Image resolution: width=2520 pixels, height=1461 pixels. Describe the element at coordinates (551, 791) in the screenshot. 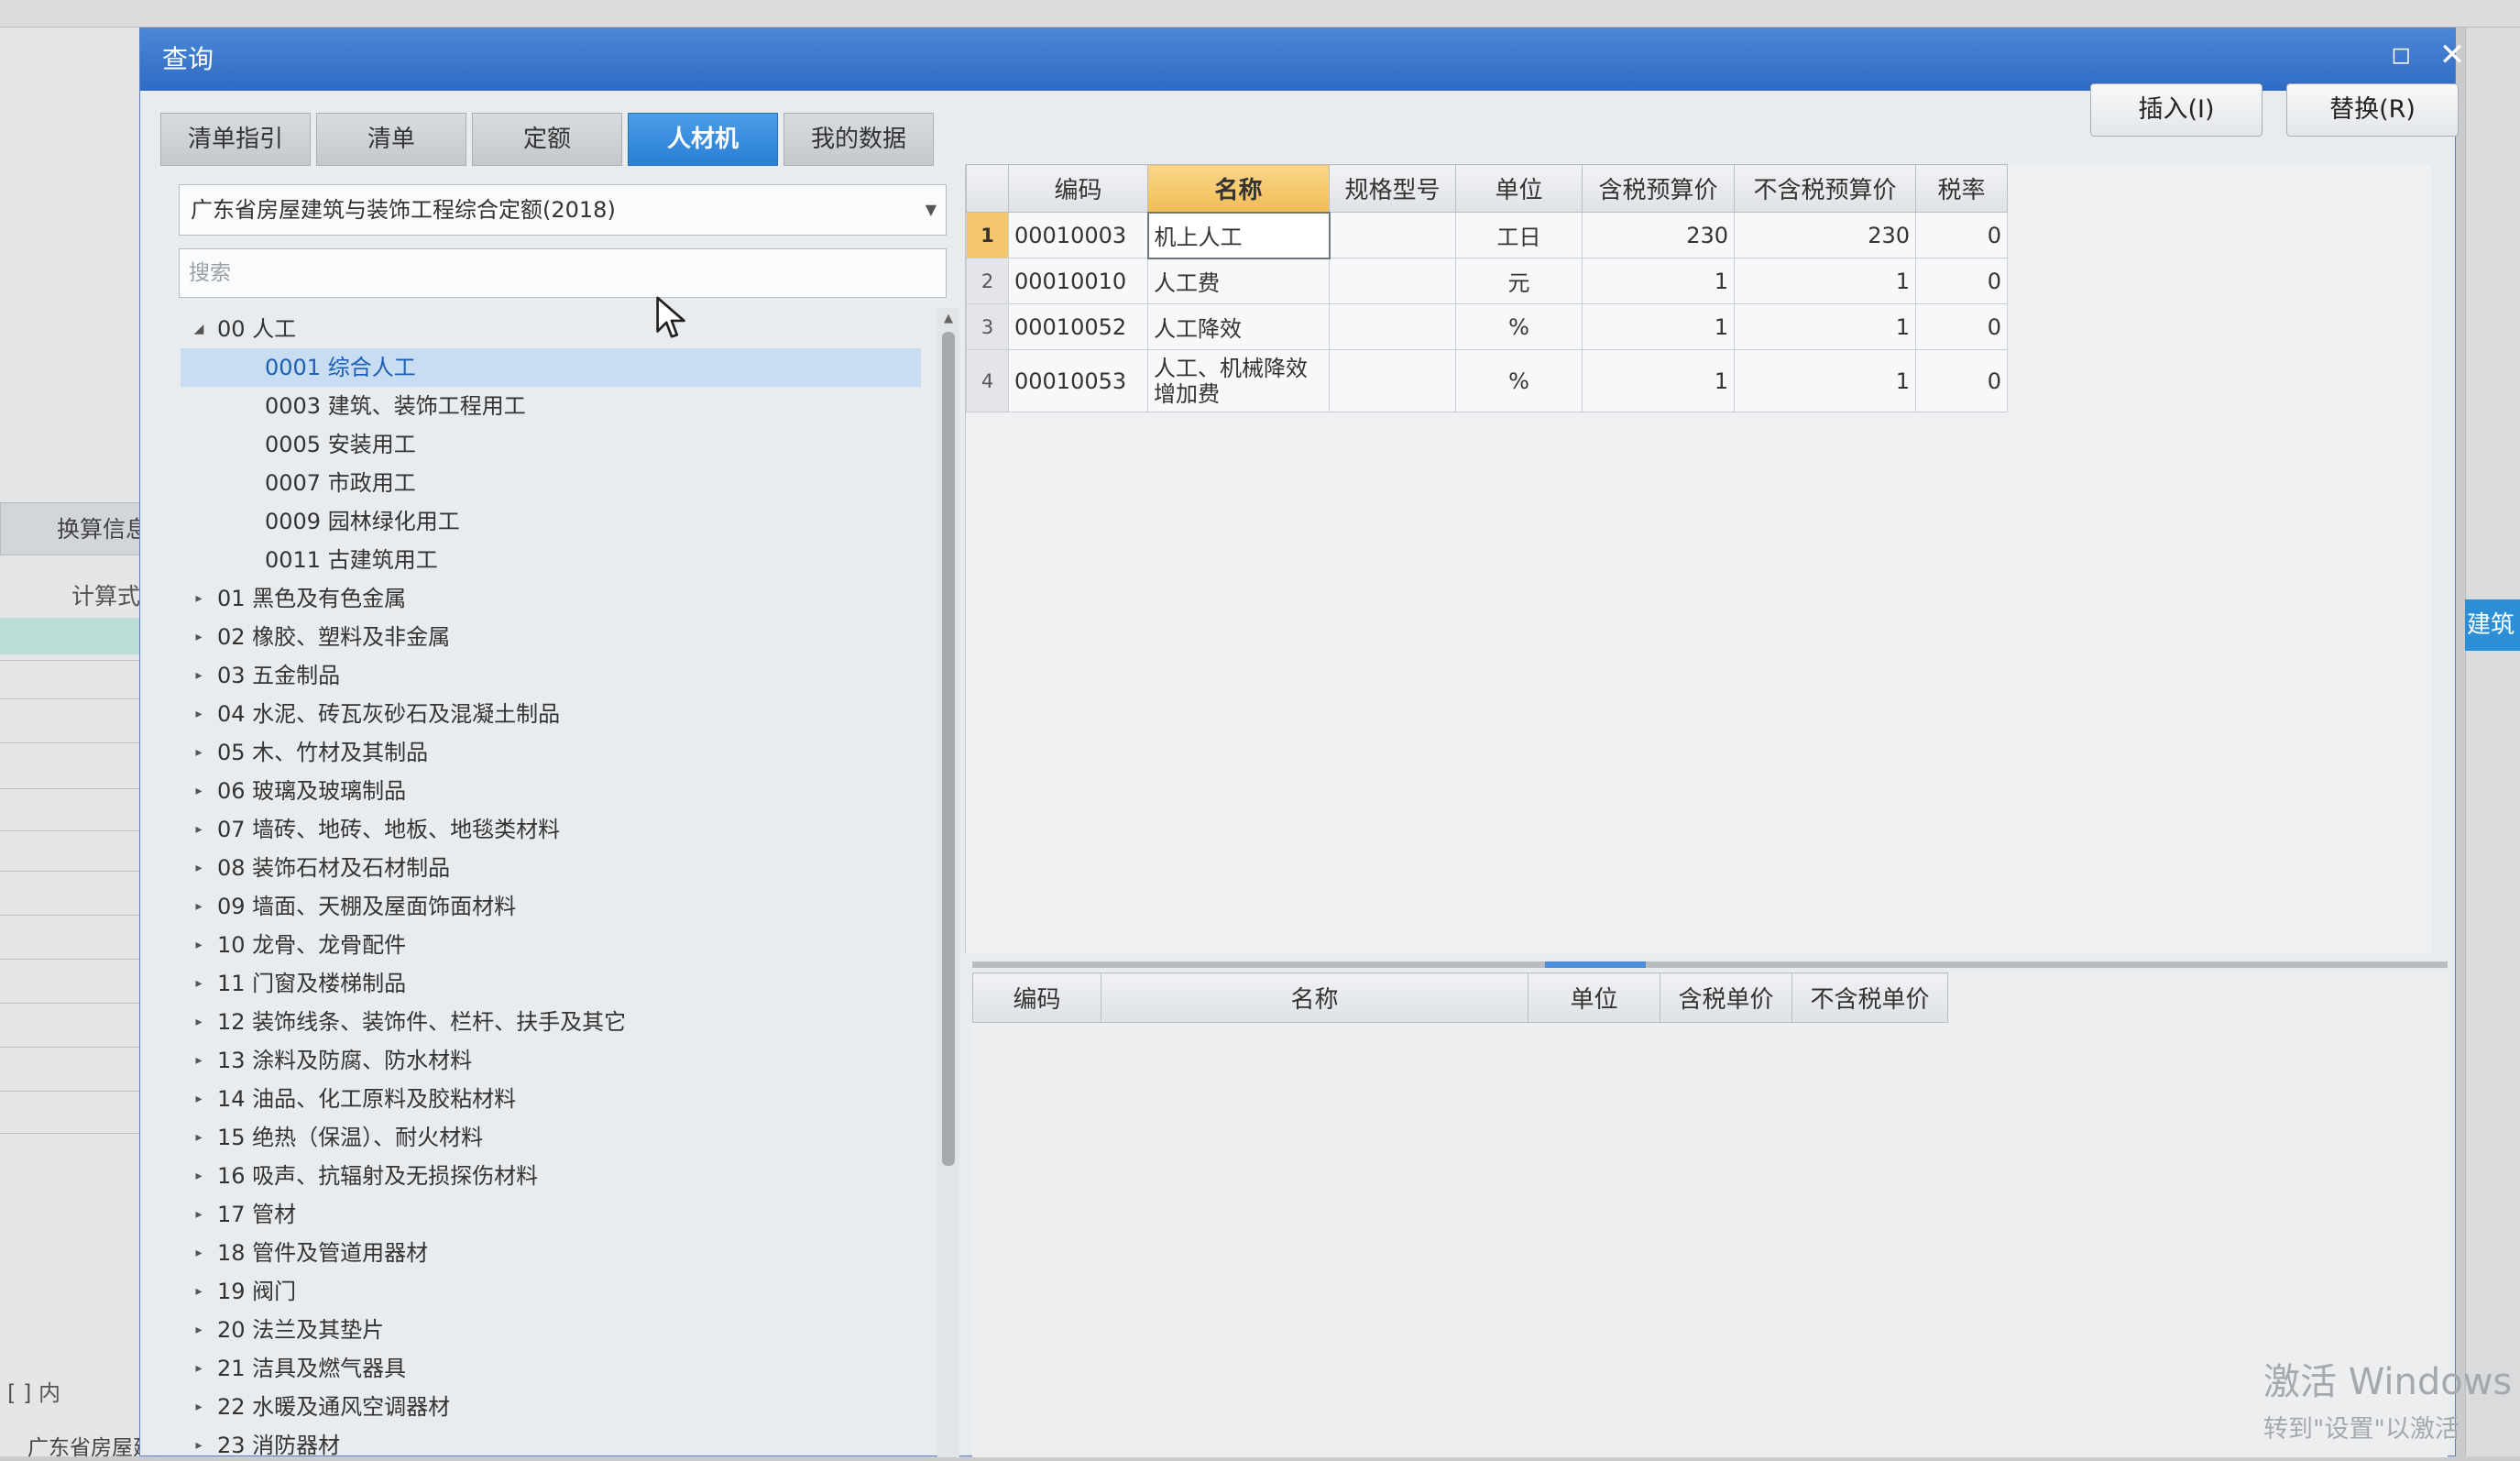

I see `tree-node: ▸ 06 玻璃及玻璃制品` at that location.